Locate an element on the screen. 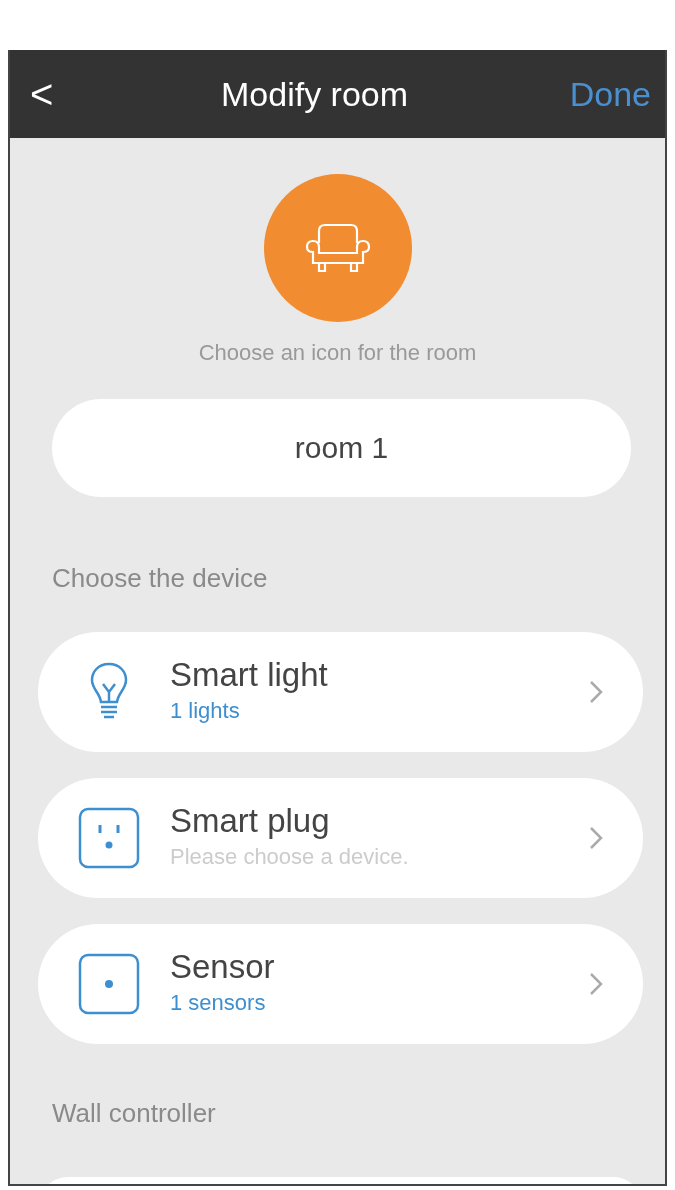 The height and width of the screenshot is (1190, 675). icon-caption: Choose an icon for the room is located at coordinates (337, 353).